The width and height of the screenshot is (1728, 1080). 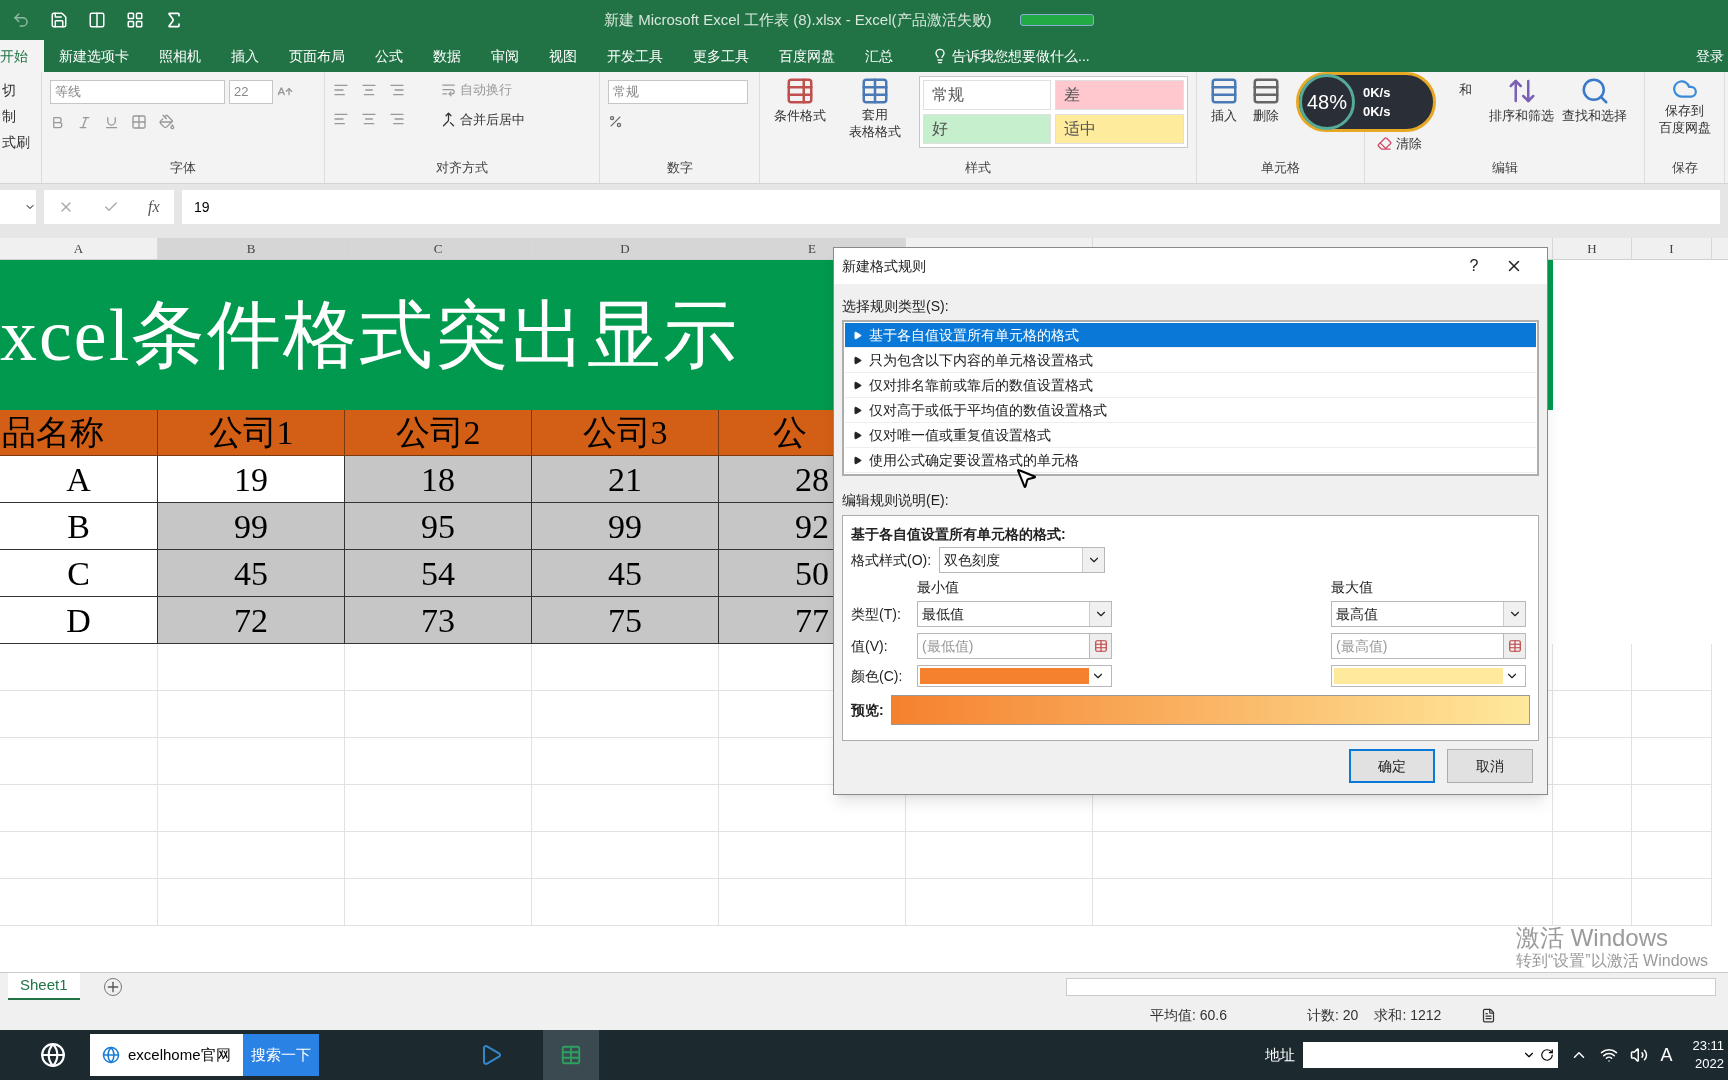 What do you see at coordinates (879, 56) in the screenshot?
I see `ribbon-tab: 汇总` at bounding box center [879, 56].